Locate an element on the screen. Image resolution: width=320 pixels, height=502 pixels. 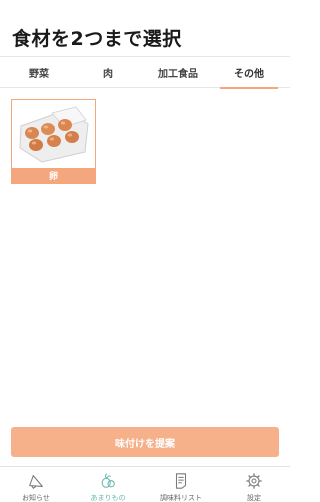
ingredient-card-egg: 卵 is located at coordinates (53, 141).